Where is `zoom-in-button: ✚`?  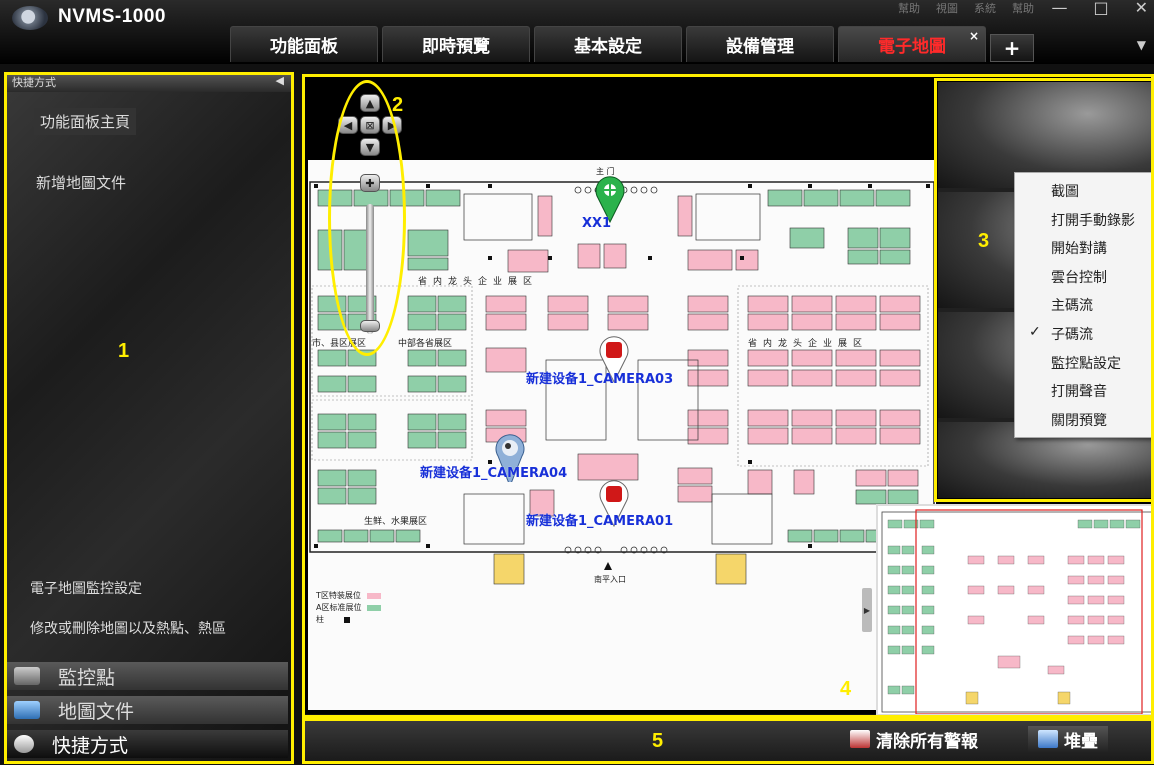 zoom-in-button: ✚ is located at coordinates (370, 183).